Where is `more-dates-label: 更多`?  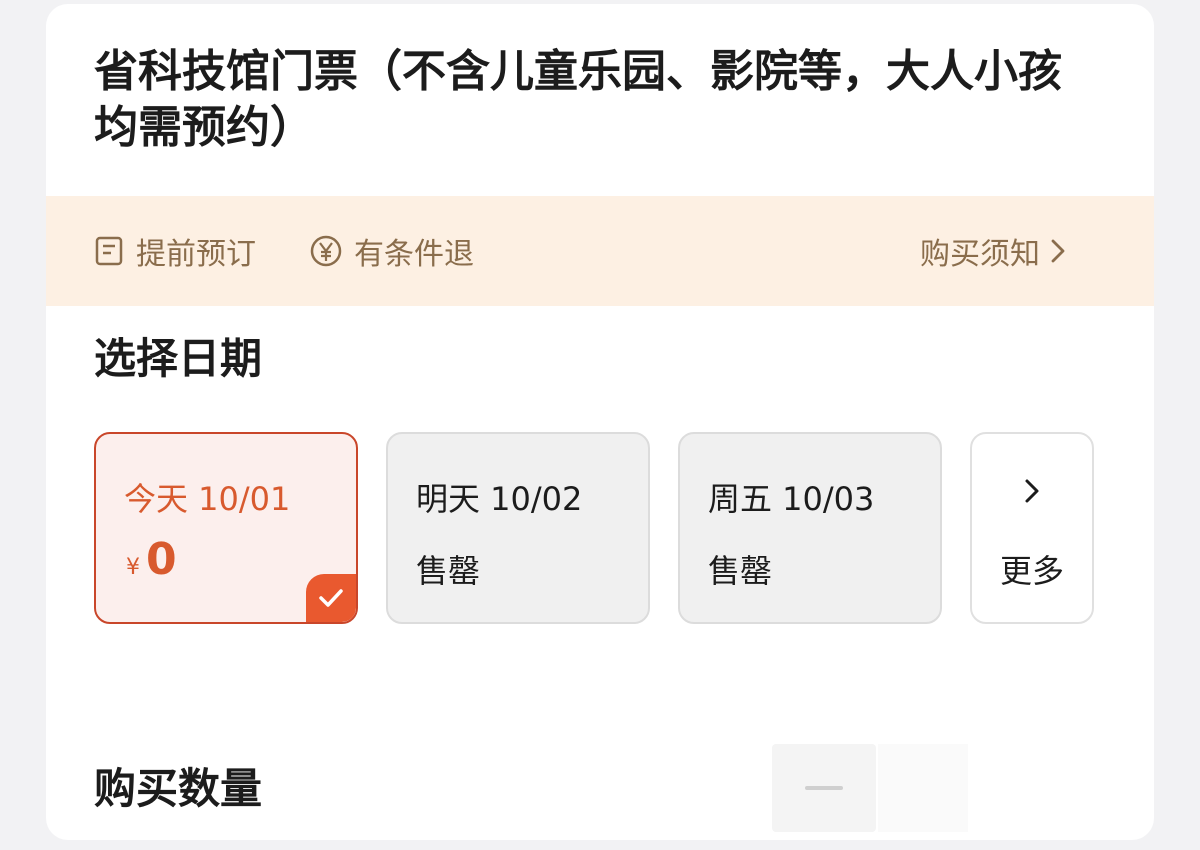 more-dates-label: 更多 is located at coordinates (1031, 571).